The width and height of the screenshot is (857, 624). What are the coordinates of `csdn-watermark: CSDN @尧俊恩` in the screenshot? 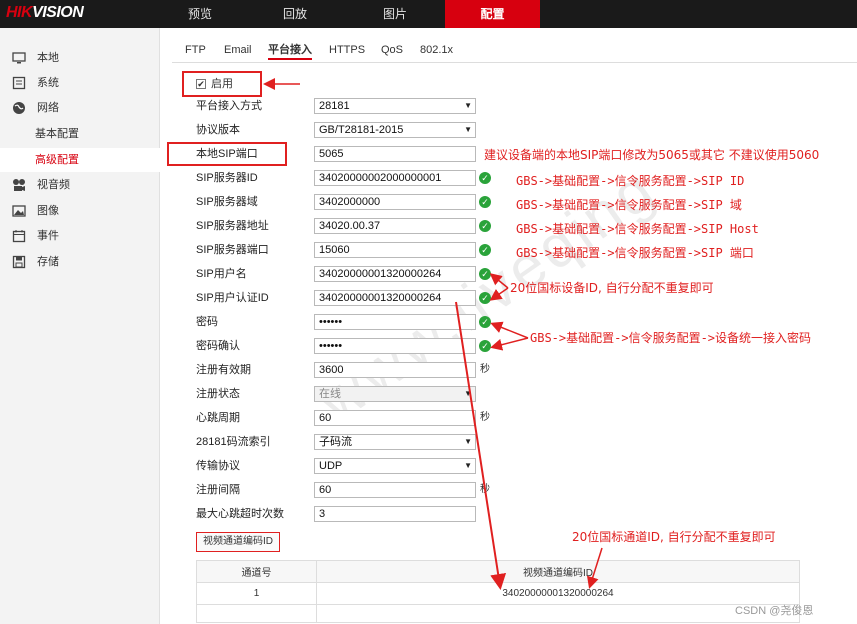 It's located at (774, 611).